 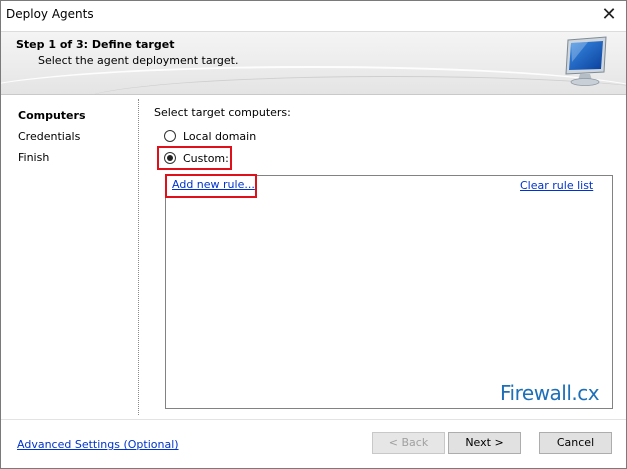 What do you see at coordinates (138, 257) in the screenshot?
I see `nav-divider` at bounding box center [138, 257].